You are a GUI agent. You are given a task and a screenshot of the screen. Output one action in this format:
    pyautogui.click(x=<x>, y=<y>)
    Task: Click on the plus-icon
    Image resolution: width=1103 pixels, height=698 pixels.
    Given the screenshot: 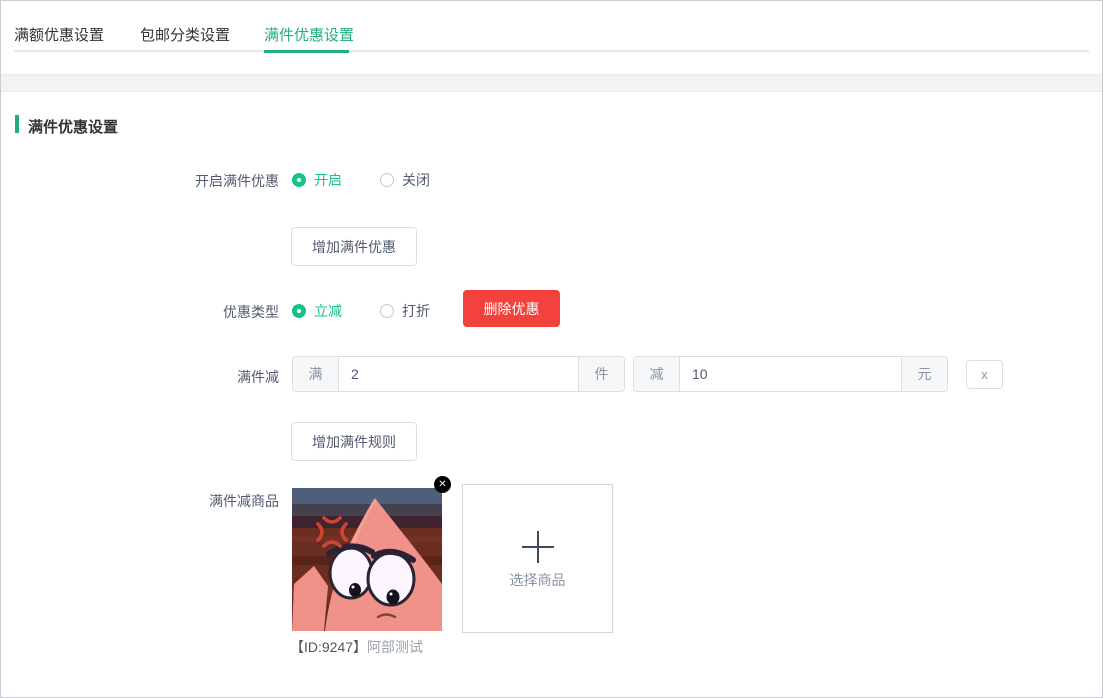 What is the action you would take?
    pyautogui.click(x=537, y=546)
    